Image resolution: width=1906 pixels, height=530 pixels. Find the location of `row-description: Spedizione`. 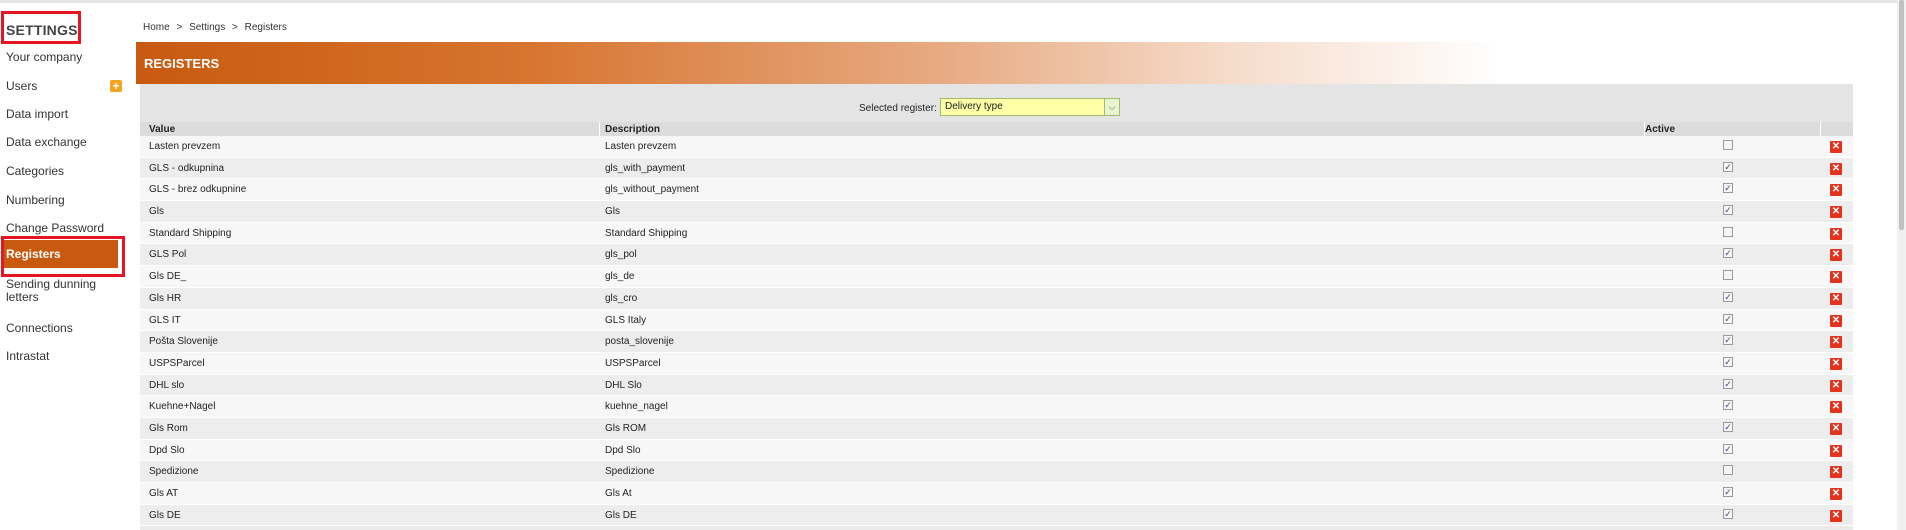

row-description: Spedizione is located at coordinates (630, 472).